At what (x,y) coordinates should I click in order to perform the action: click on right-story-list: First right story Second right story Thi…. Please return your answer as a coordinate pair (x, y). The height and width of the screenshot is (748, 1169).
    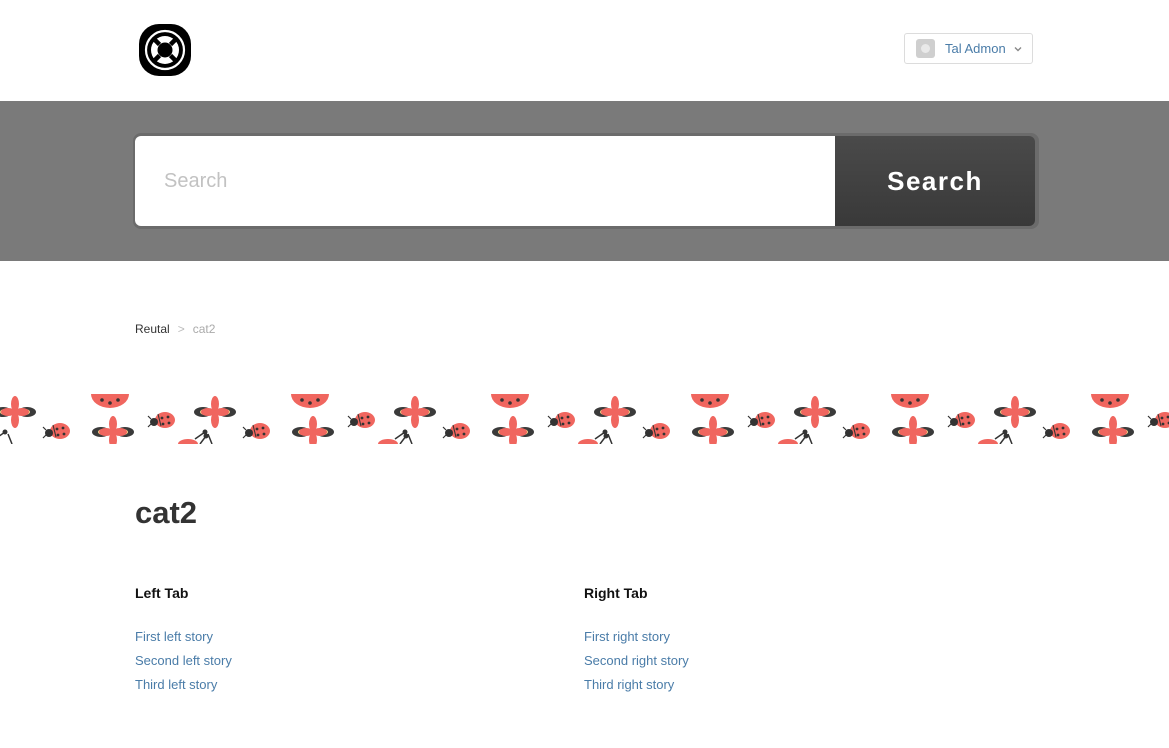
    Looking at the image, I should click on (784, 661).